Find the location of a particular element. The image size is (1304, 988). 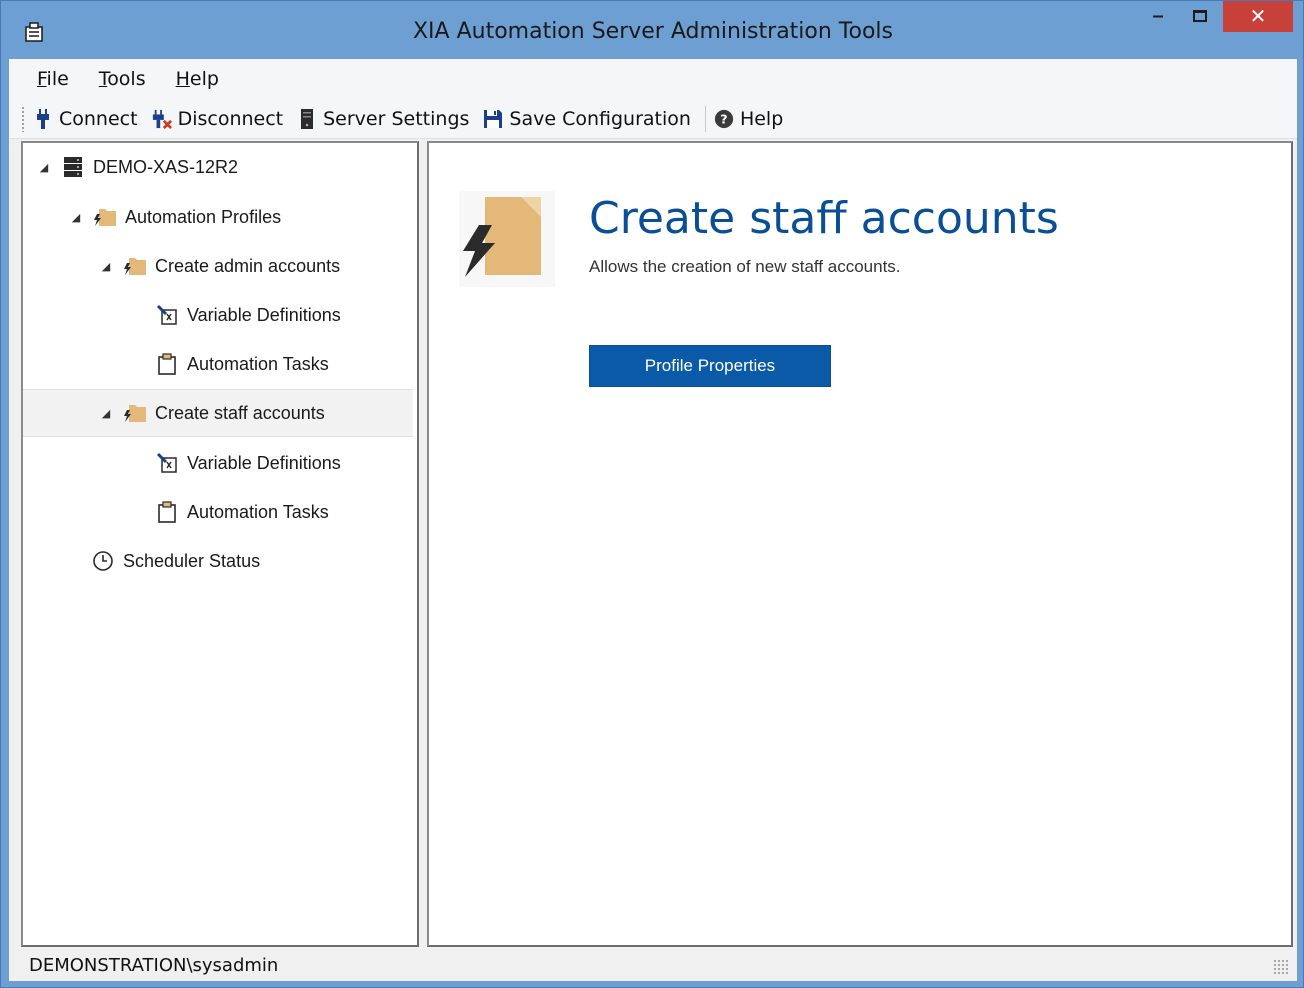

server-settings-button: Server Settings is located at coordinates (383, 119).